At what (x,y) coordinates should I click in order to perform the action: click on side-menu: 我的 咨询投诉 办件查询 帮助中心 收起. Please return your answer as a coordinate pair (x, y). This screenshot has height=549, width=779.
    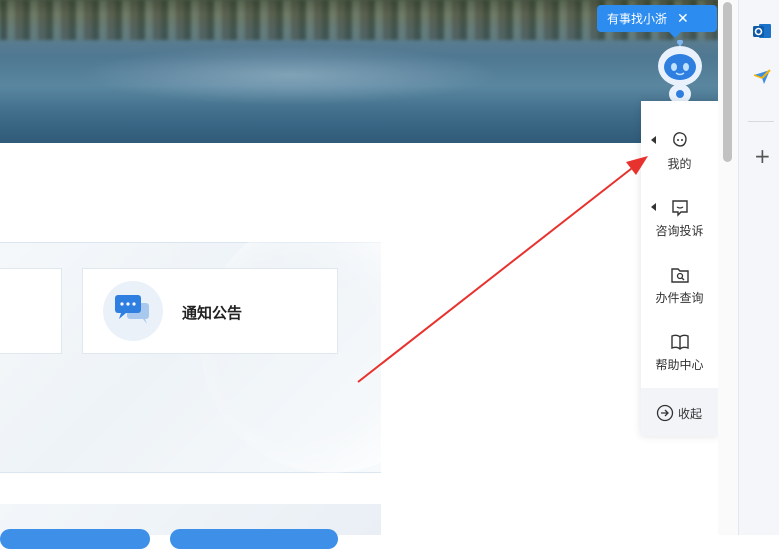
    Looking at the image, I should click on (679, 268).